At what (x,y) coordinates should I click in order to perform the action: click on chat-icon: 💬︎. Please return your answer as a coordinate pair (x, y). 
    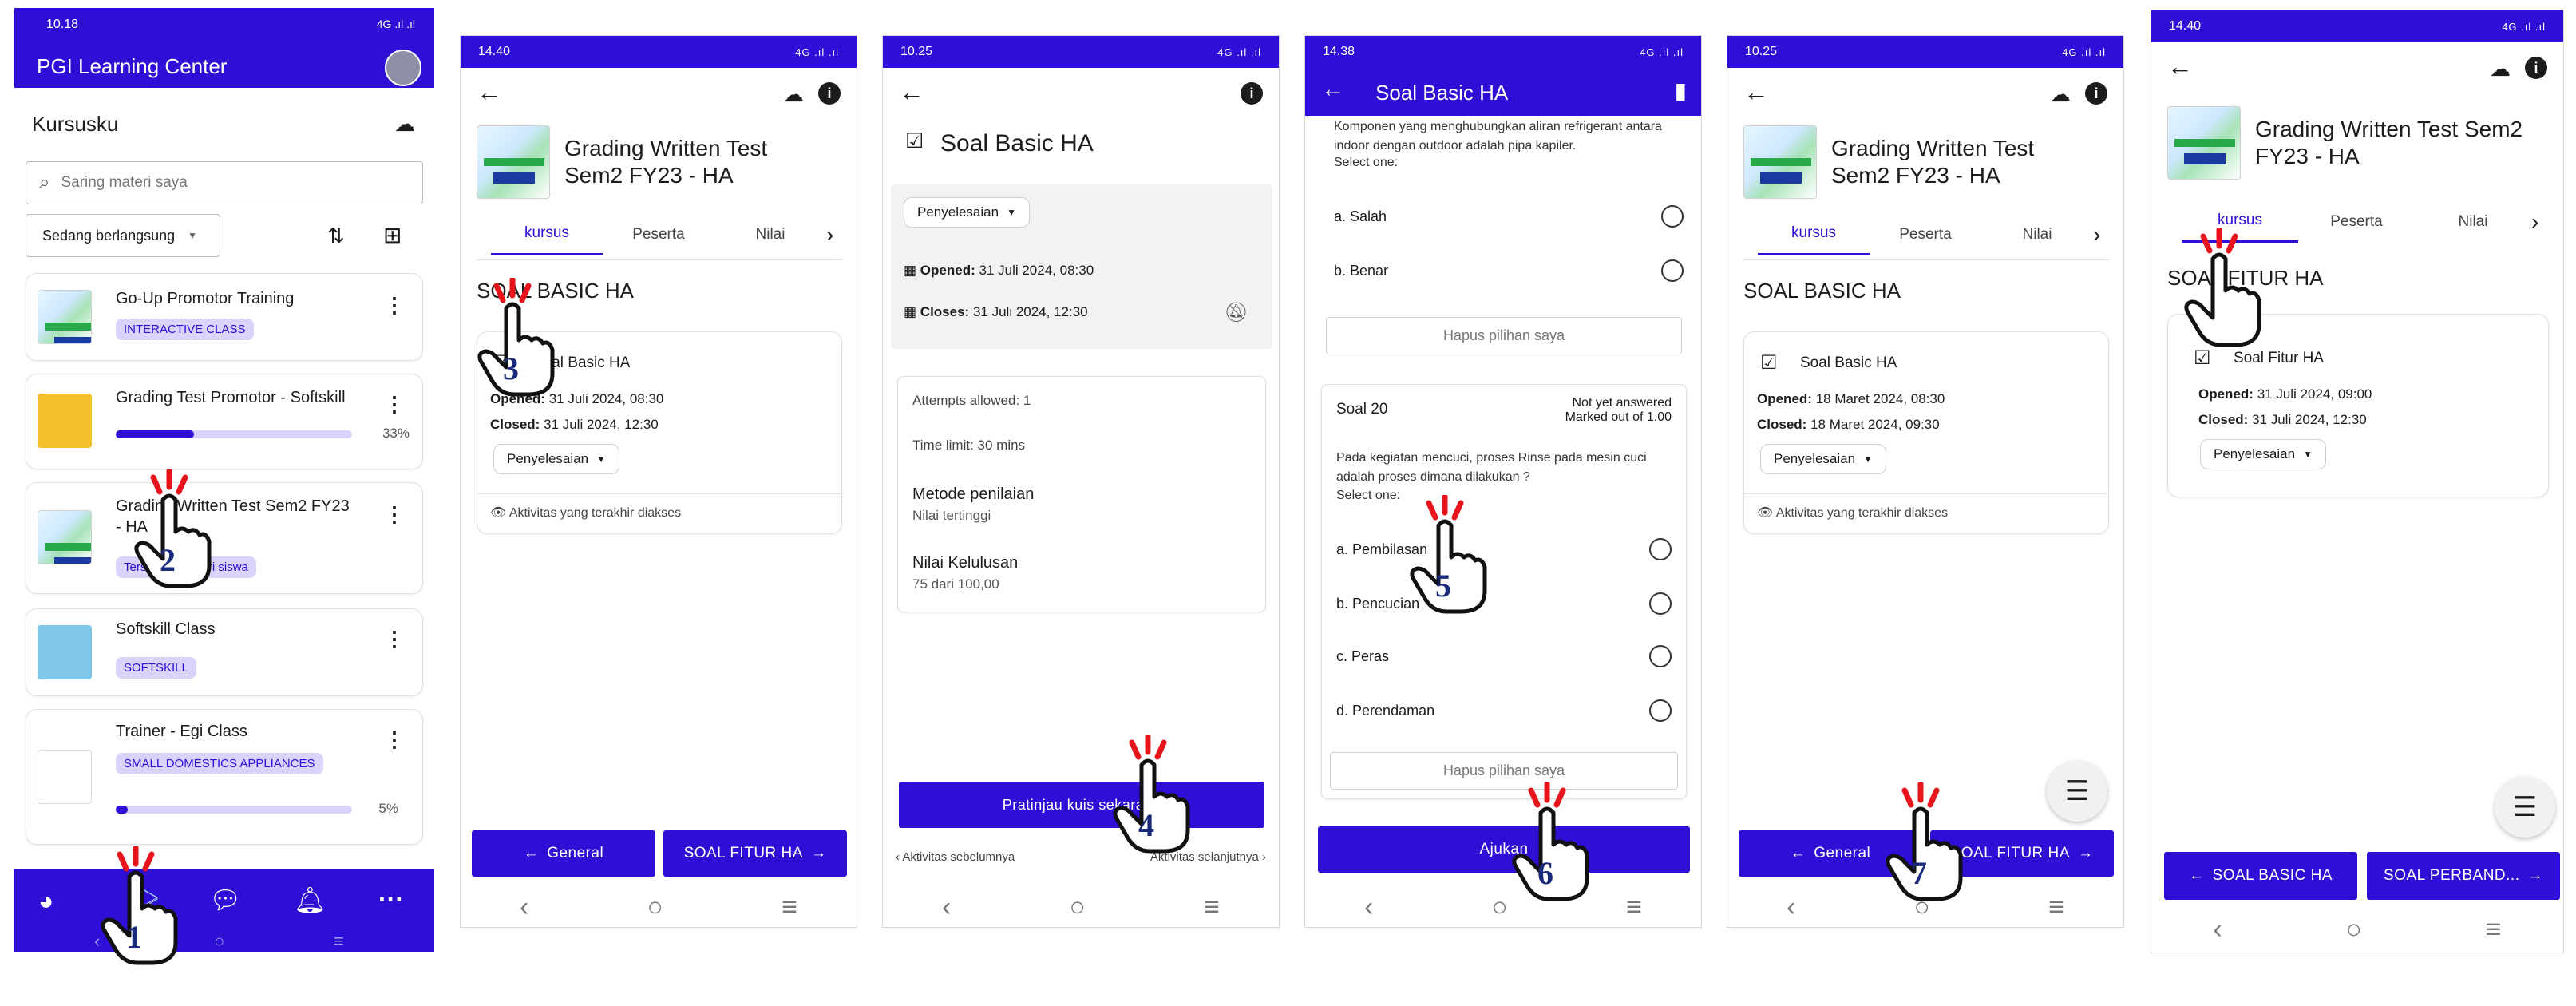
    Looking at the image, I should click on (225, 900).